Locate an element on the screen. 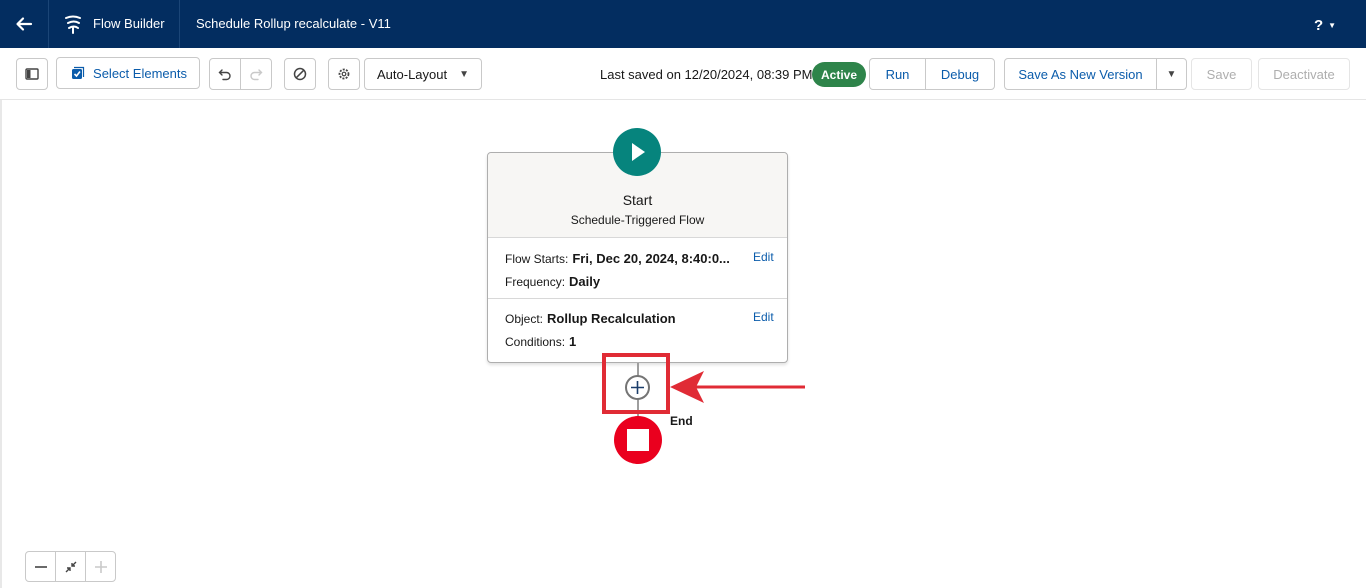  select-elements-button: Select Elements is located at coordinates (128, 73).